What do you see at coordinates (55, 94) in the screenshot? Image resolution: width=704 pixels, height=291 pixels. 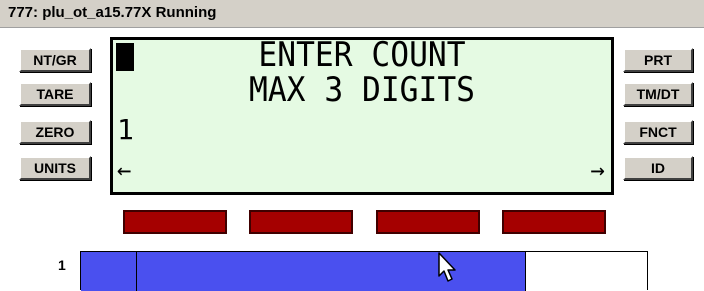 I see `tare-button: TARE` at bounding box center [55, 94].